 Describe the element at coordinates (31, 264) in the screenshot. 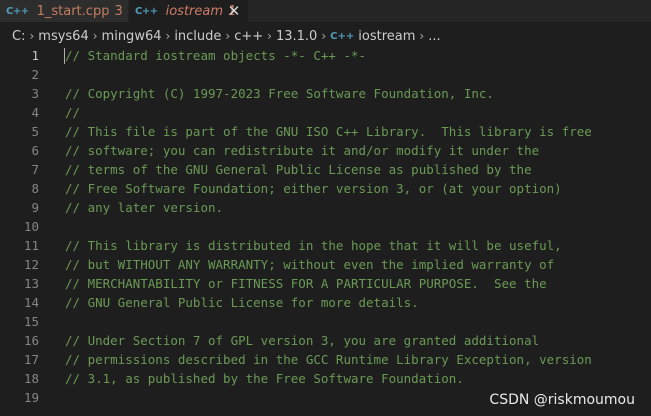

I see `line-number: 12` at that location.